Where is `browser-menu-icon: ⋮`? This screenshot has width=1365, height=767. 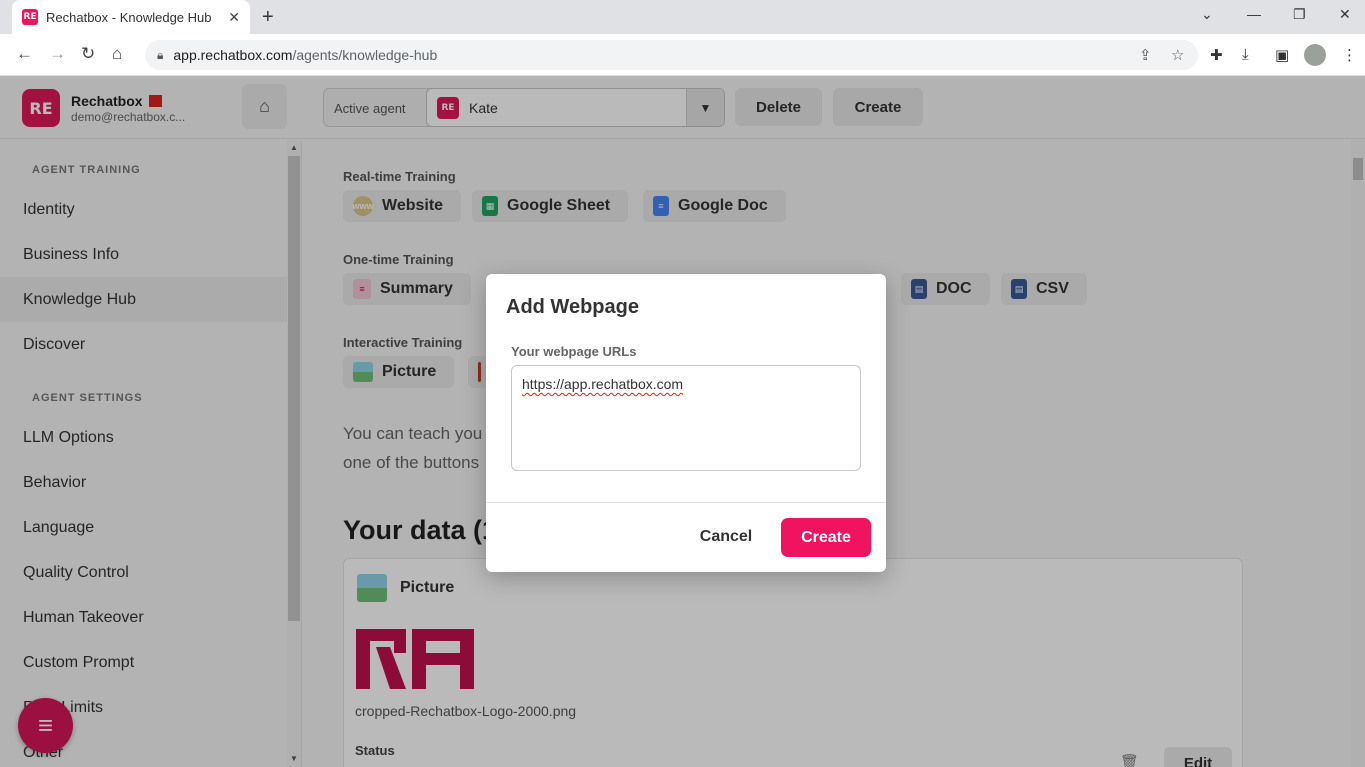 browser-menu-icon: ⋮ is located at coordinates (1349, 55).